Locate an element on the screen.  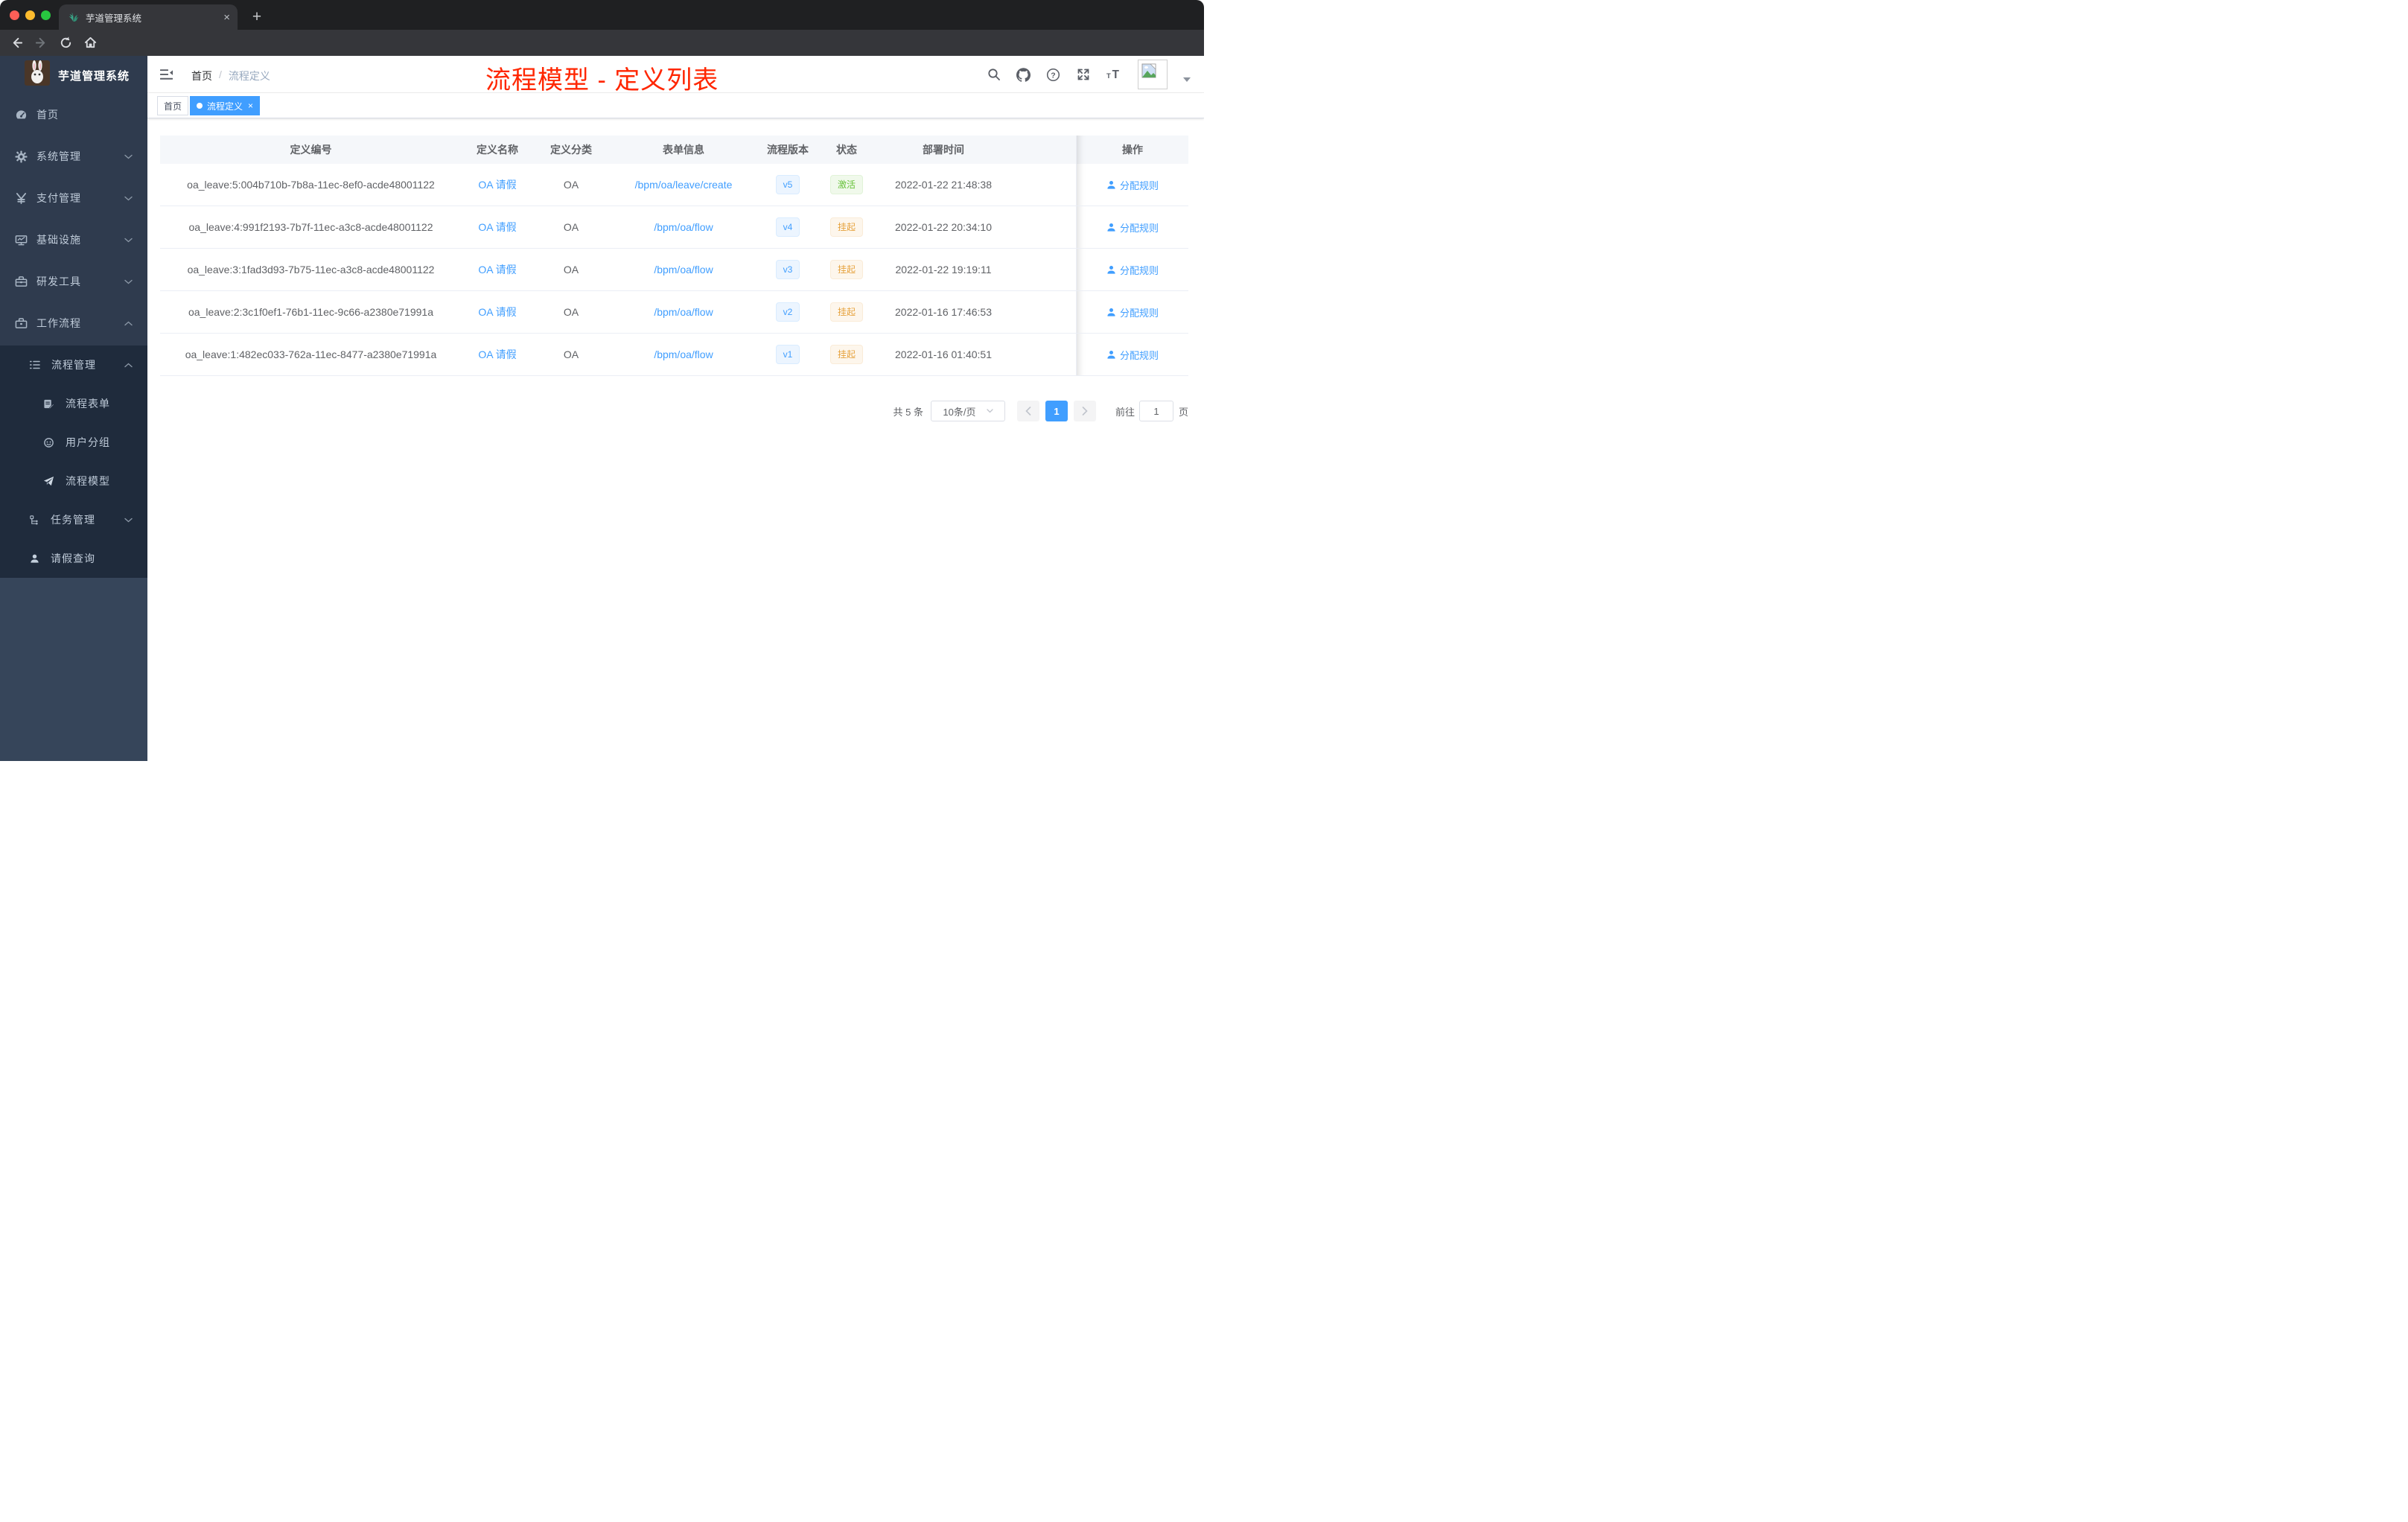
reload-icon is located at coordinates (66, 43).